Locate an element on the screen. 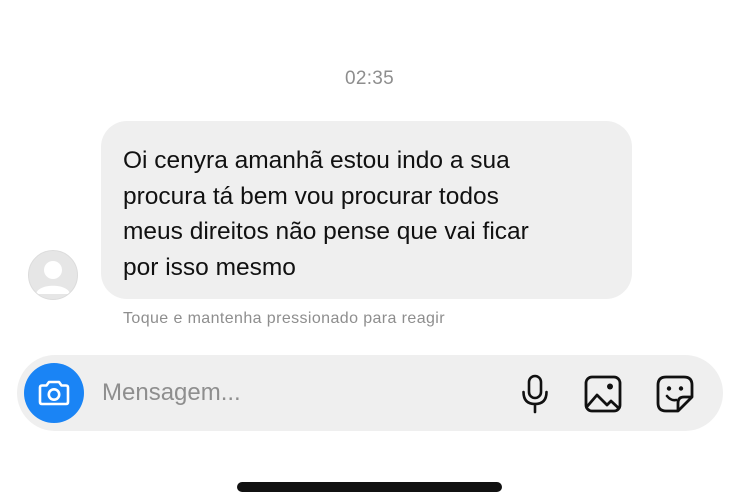 The height and width of the screenshot is (492, 739). image-icon is located at coordinates (603, 394).